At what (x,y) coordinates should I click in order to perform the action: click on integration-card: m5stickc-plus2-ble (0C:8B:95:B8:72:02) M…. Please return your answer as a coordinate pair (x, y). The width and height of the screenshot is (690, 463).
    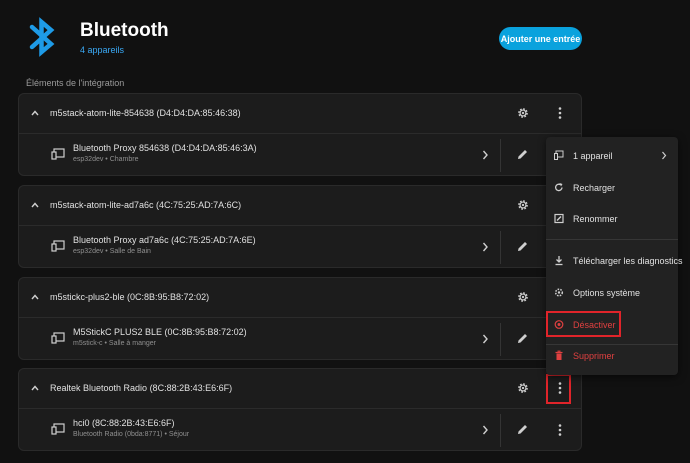
    Looking at the image, I should click on (300, 318).